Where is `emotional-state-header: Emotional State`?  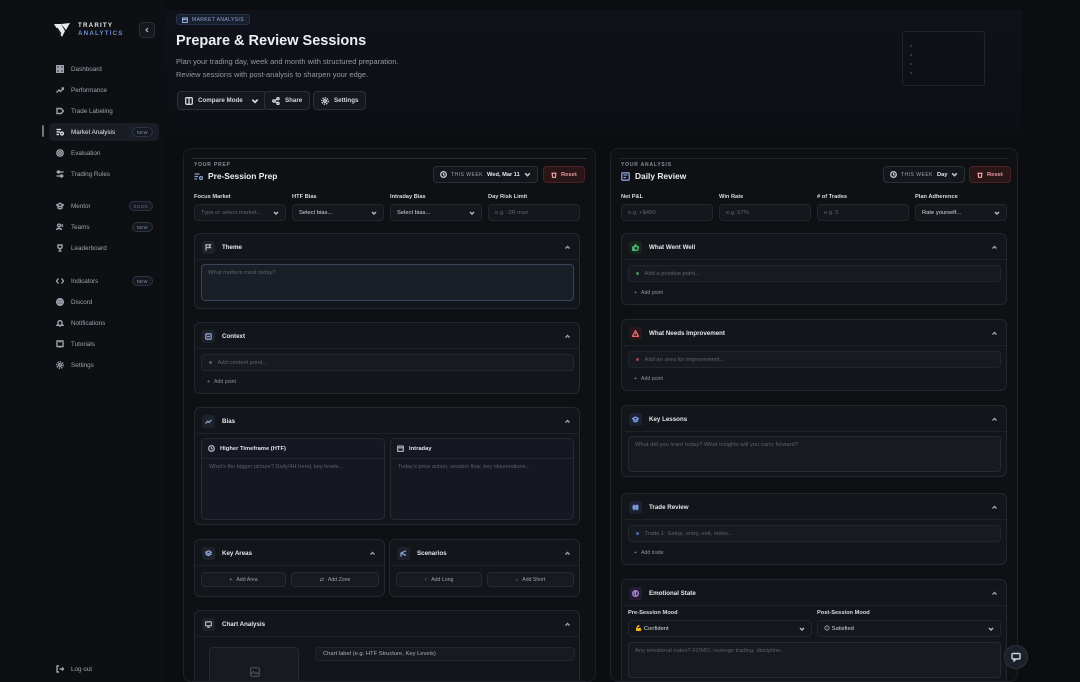 emotional-state-header: Emotional State is located at coordinates (813, 593).